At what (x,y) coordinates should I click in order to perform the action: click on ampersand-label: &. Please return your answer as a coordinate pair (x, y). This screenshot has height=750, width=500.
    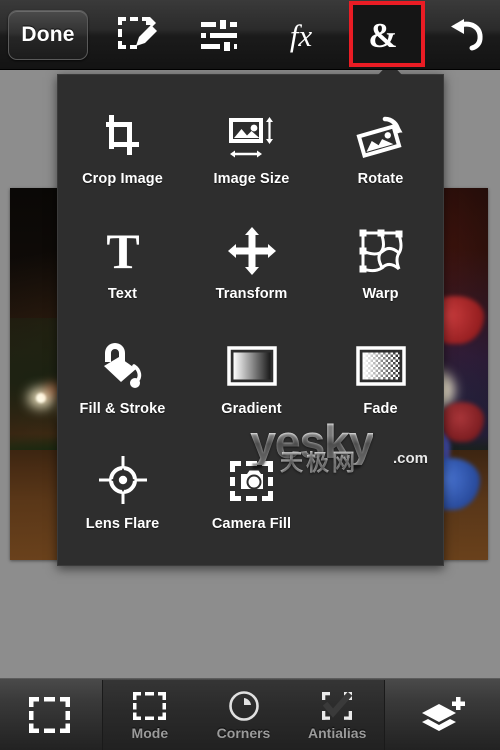
    Looking at the image, I should click on (383, 35).